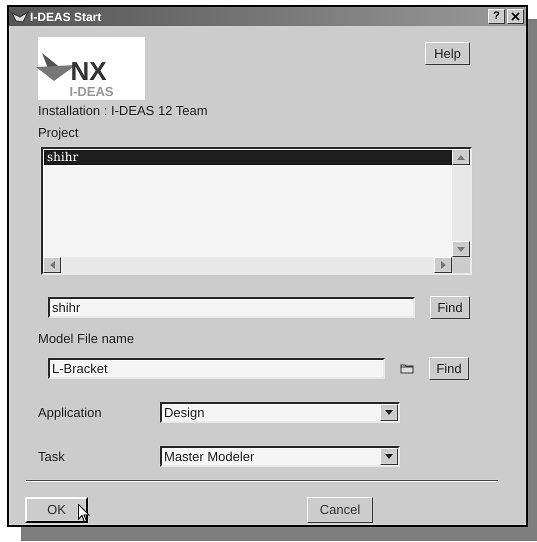  I want to click on up-arrow-icon, so click(461, 157).